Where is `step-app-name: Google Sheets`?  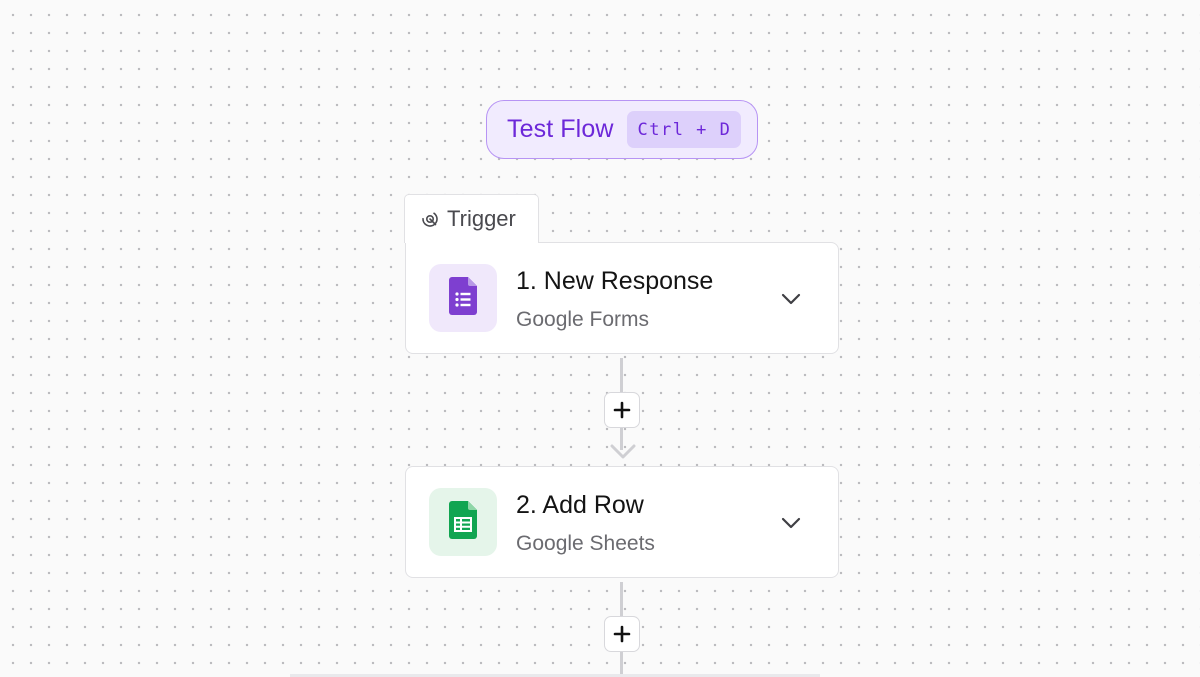 step-app-name: Google Sheets is located at coordinates (585, 543).